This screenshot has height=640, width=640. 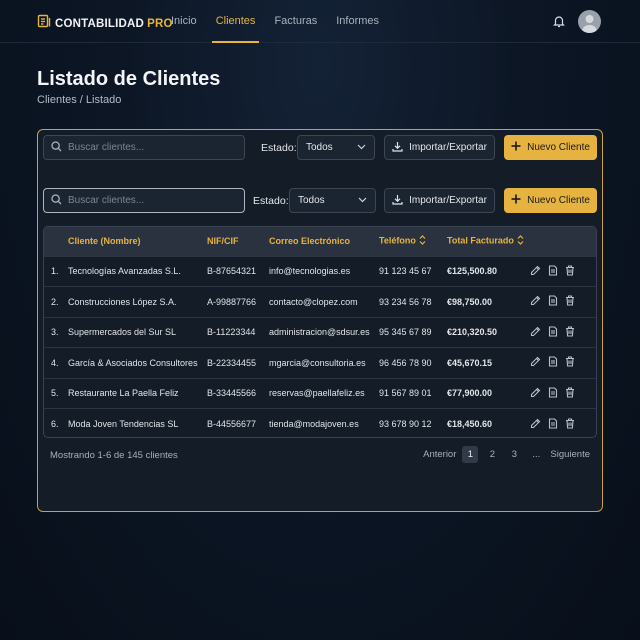 What do you see at coordinates (137, 241) in the screenshot?
I see `col-name: Cliente (Nombre)` at bounding box center [137, 241].